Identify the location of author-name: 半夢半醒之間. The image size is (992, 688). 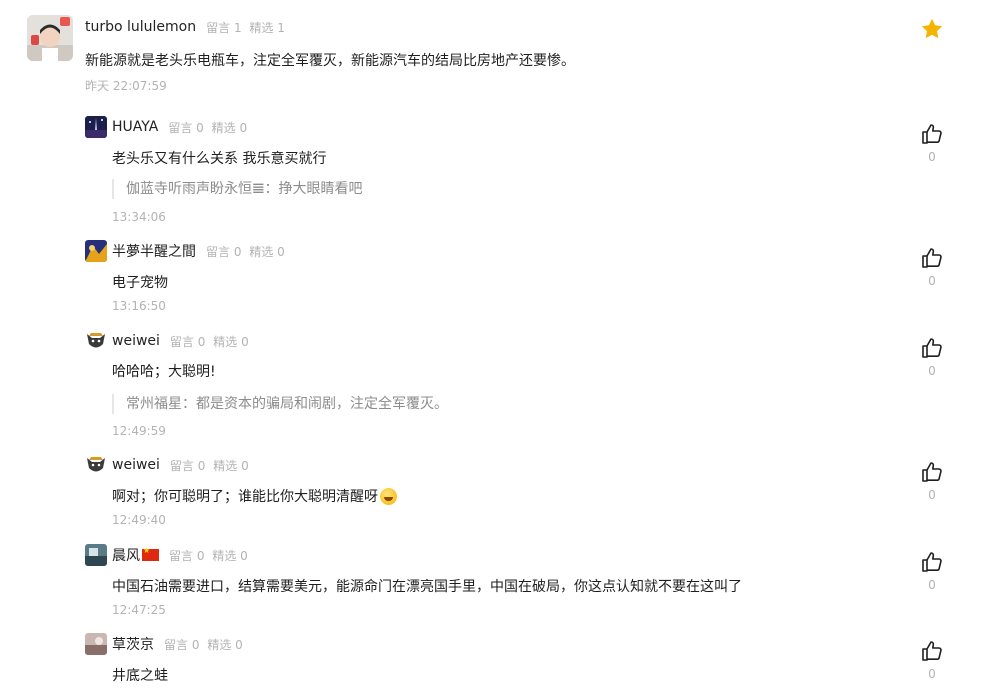
(154, 251).